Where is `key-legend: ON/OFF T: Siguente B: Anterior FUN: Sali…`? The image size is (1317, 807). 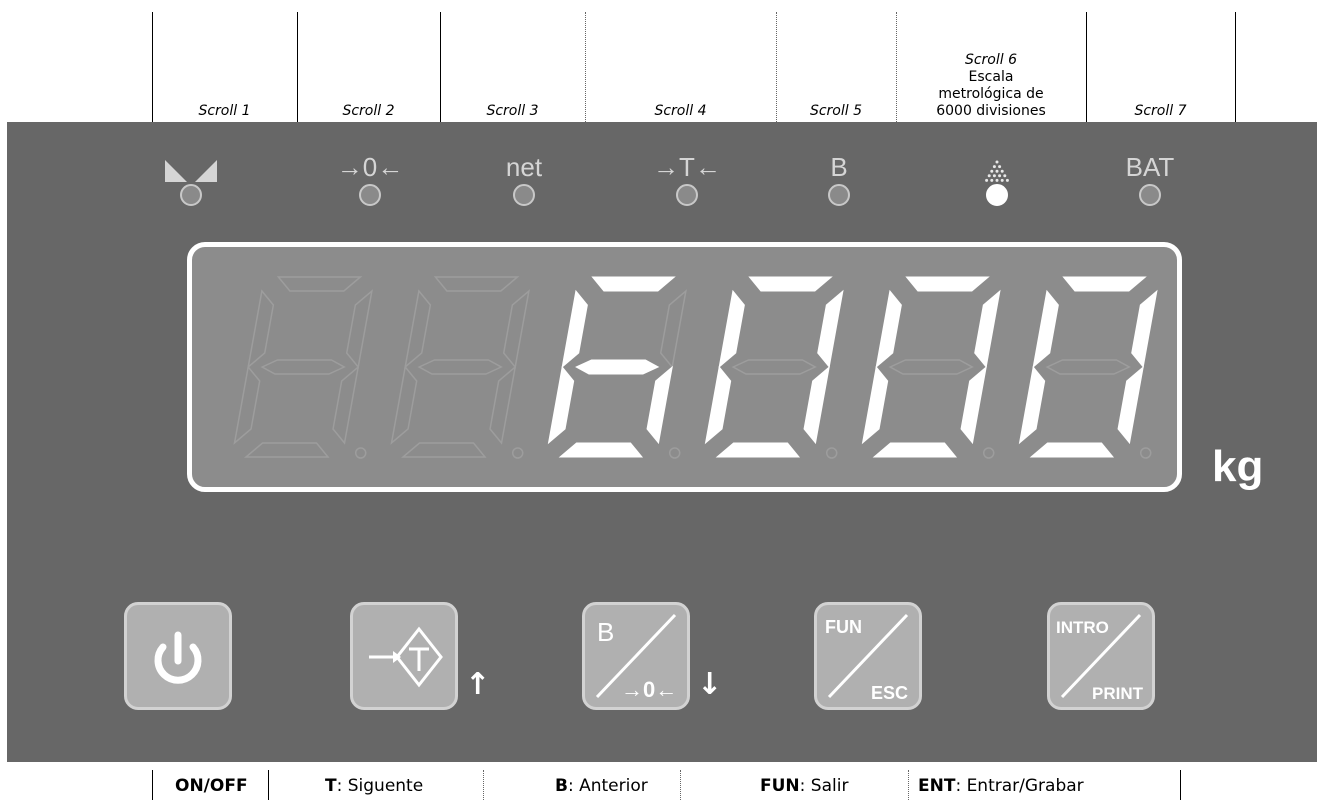 key-legend: ON/OFF T: Siguente B: Anterior FUN: Sali… is located at coordinates (658, 784).